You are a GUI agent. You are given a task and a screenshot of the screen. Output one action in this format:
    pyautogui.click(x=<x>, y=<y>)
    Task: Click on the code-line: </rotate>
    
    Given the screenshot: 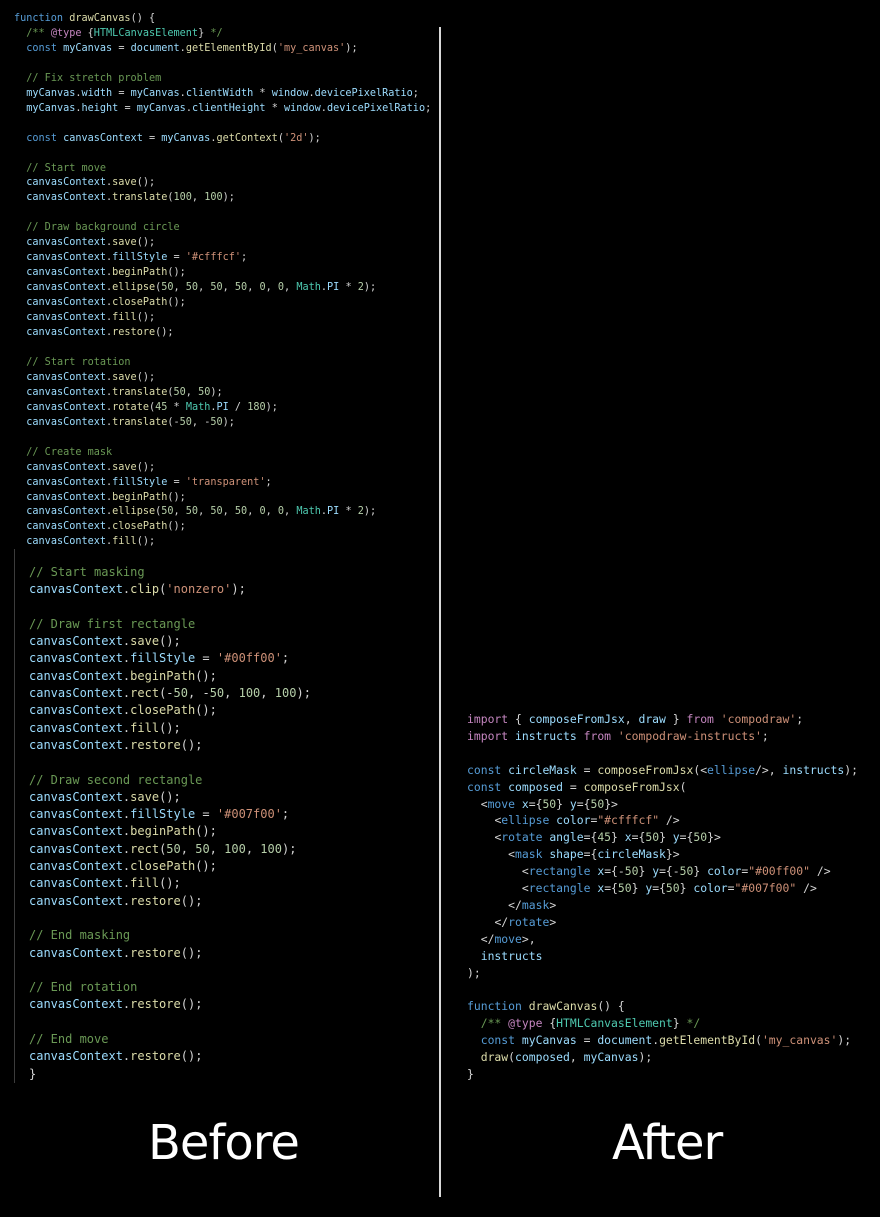 What is the action you would take?
    pyautogui.click(x=525, y=921)
    